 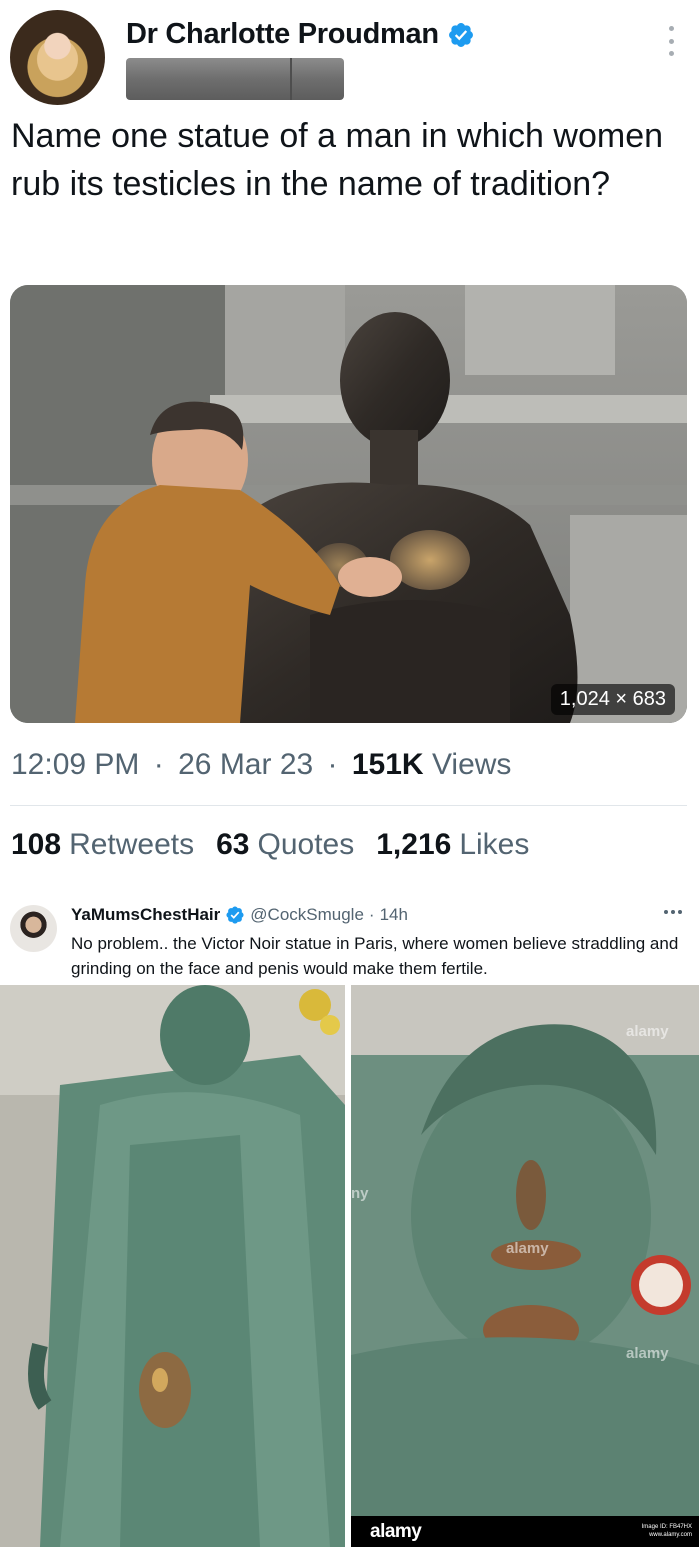 I want to click on watermark-partial: ny, so click(x=360, y=1193).